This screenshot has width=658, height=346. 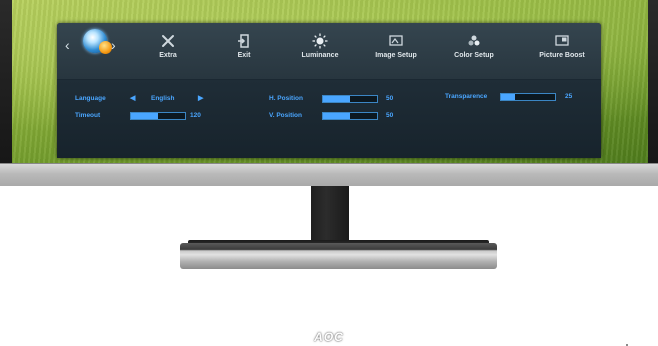 I want to click on h-position-slider, so click(x=350, y=99).